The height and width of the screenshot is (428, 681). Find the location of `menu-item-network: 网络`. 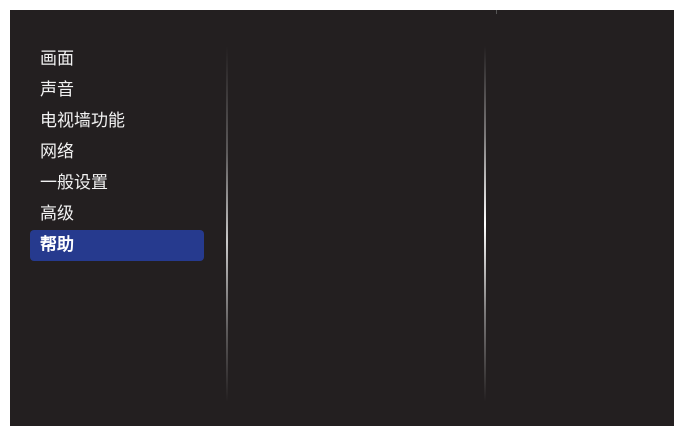

menu-item-network: 网络 is located at coordinates (117, 152).